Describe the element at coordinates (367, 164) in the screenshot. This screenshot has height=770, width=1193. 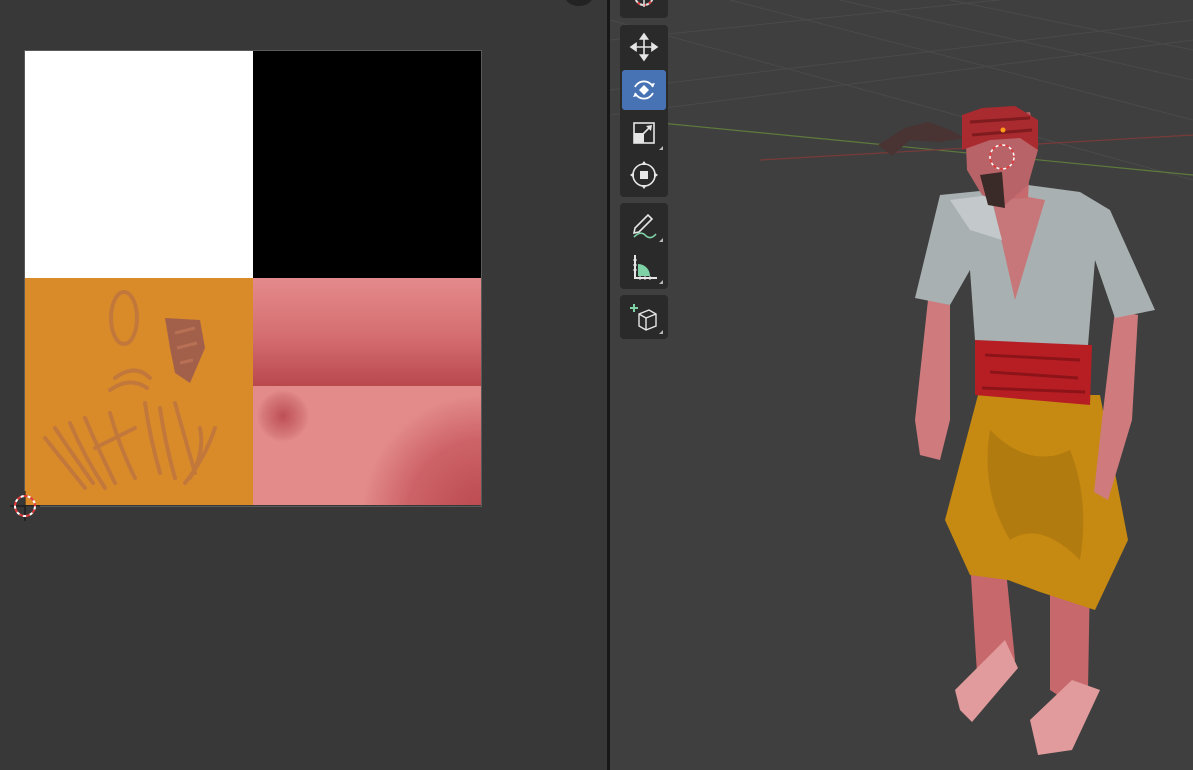
I see `texture-region-black` at that location.